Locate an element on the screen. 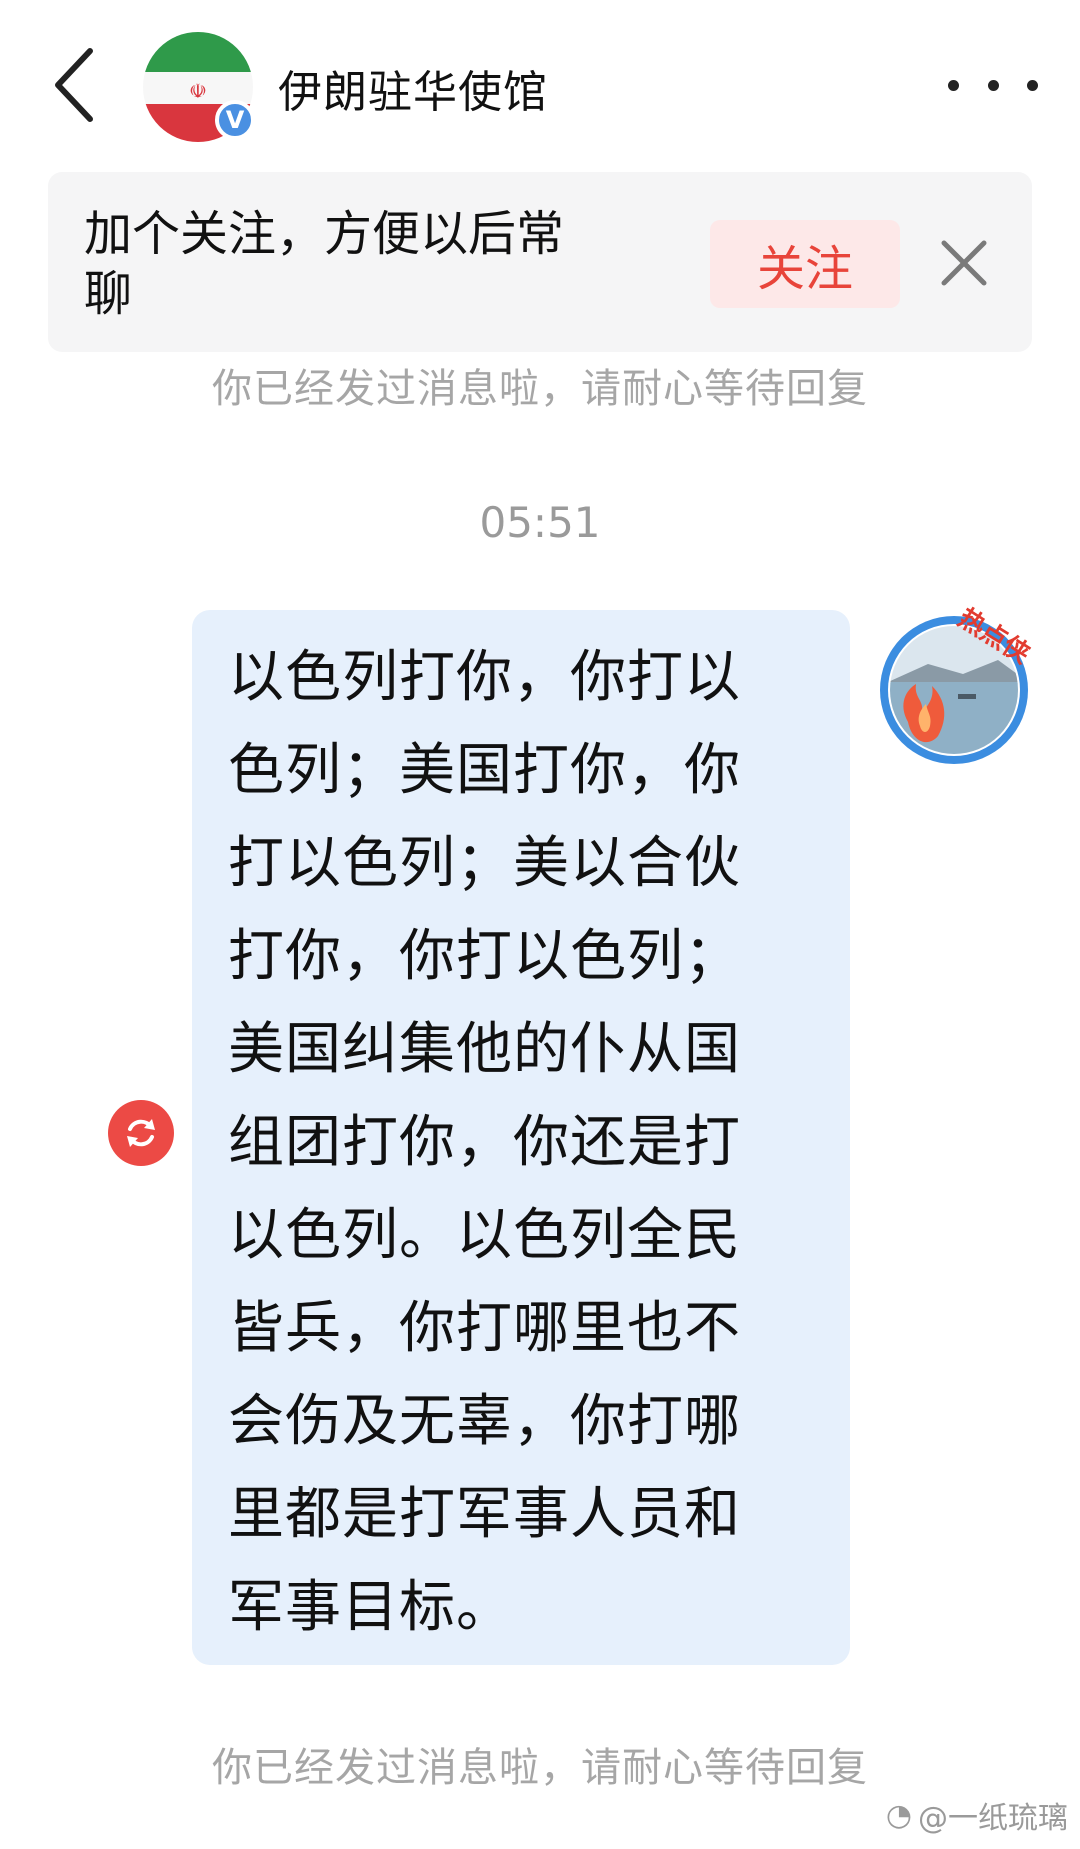 The width and height of the screenshot is (1080, 1849). verified-badge: V is located at coordinates (235, 120).